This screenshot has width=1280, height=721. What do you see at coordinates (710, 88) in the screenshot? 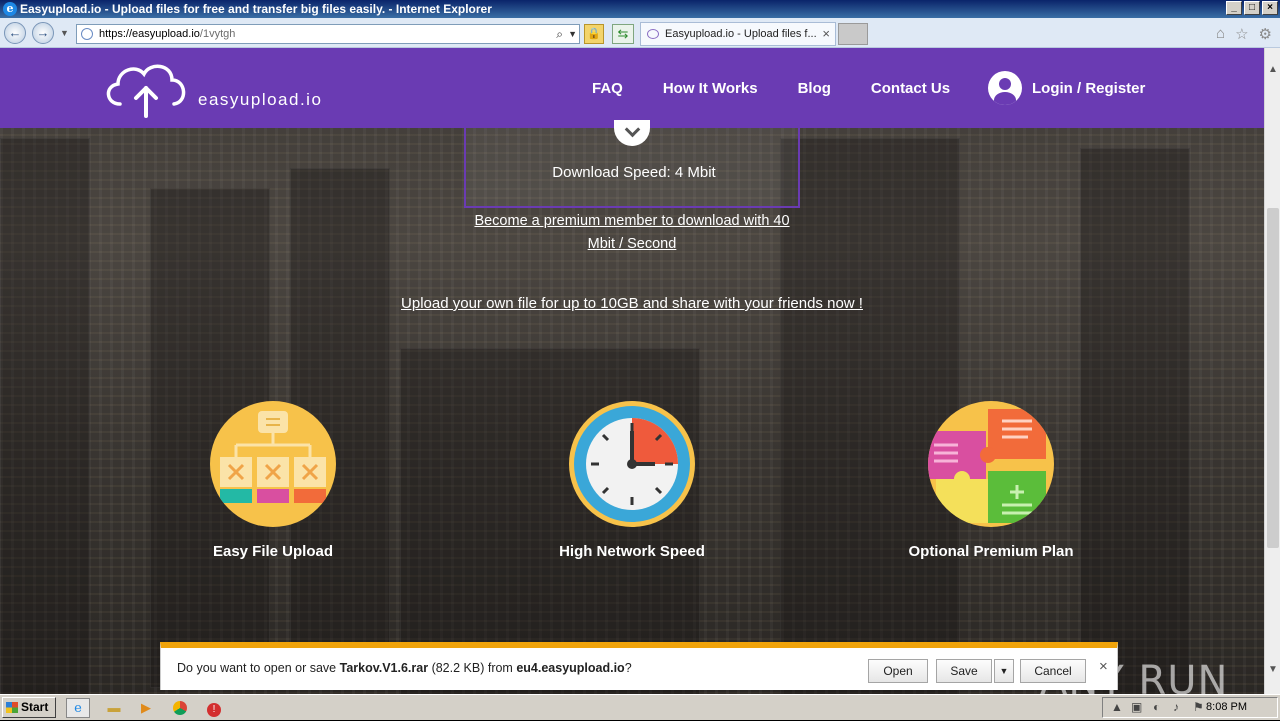
I see `nav-how-it-works: How It Works` at bounding box center [710, 88].